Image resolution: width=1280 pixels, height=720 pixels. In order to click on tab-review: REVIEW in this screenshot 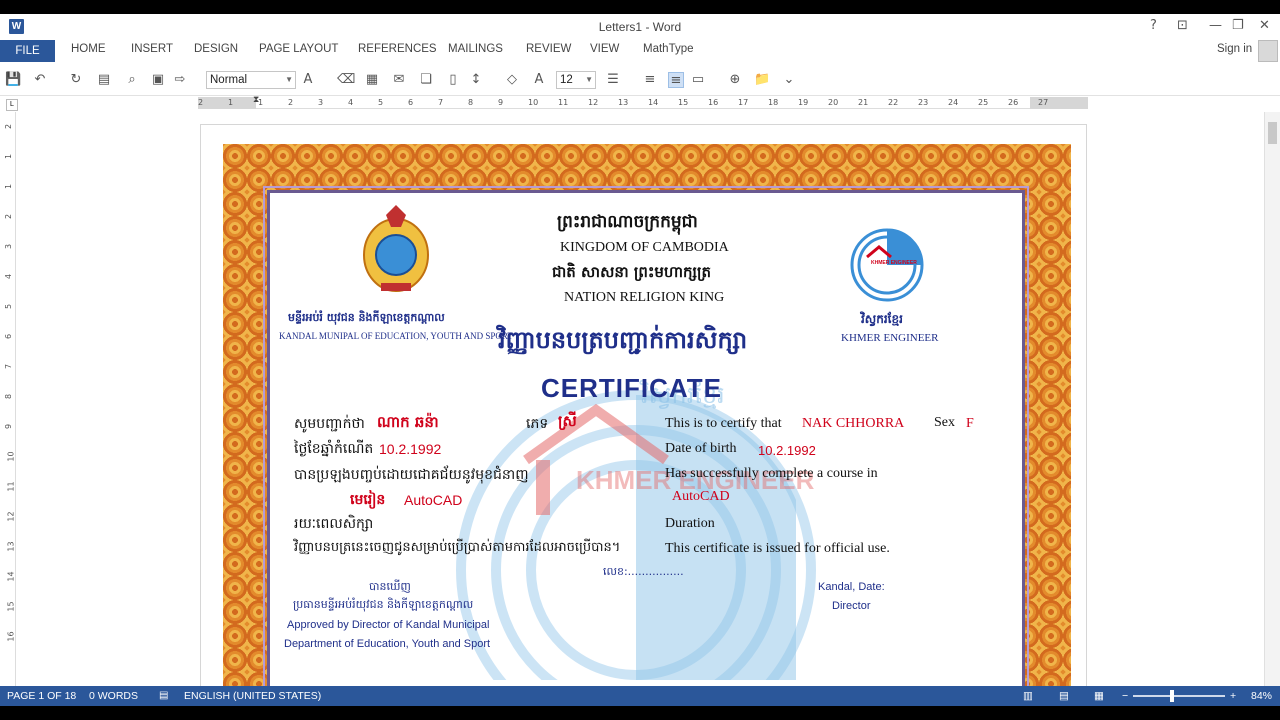, I will do `click(548, 49)`.